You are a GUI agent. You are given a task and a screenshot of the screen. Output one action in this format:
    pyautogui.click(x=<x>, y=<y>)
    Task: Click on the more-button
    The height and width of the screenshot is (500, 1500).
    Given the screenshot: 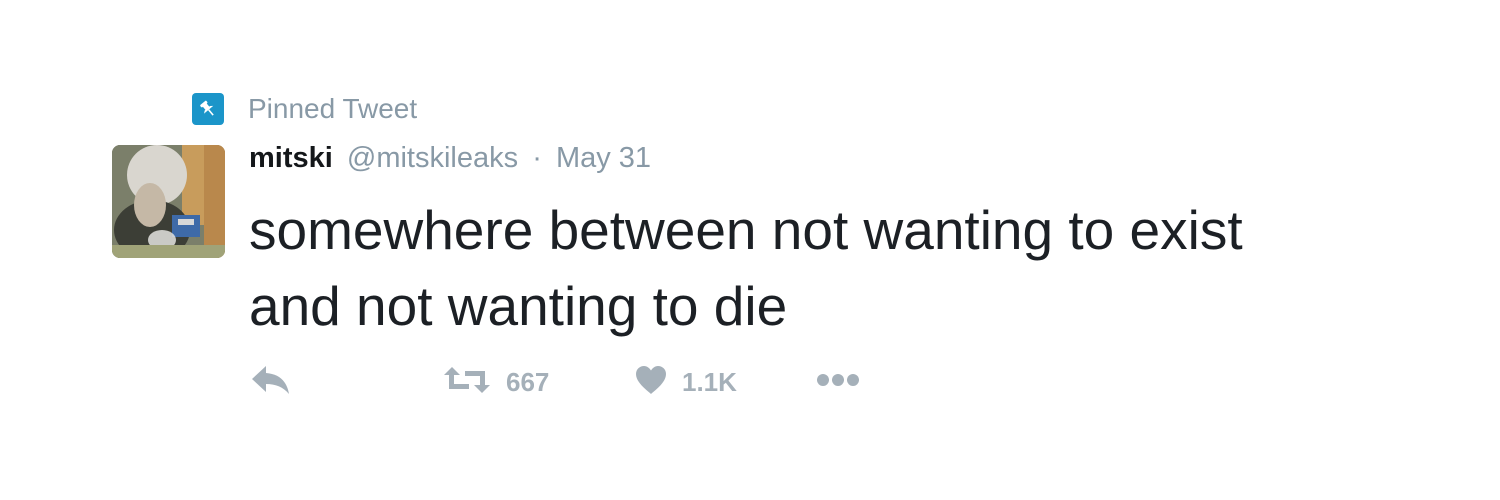 What is the action you would take?
    pyautogui.click(x=838, y=382)
    